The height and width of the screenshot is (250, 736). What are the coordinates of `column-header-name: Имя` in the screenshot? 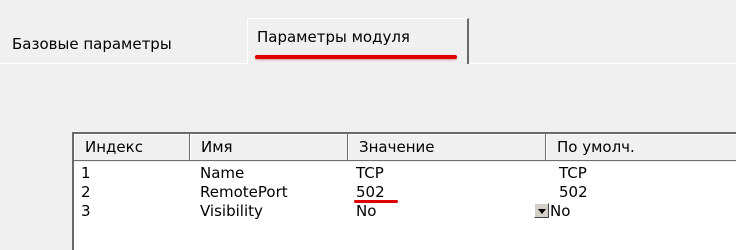 It's located at (269, 147).